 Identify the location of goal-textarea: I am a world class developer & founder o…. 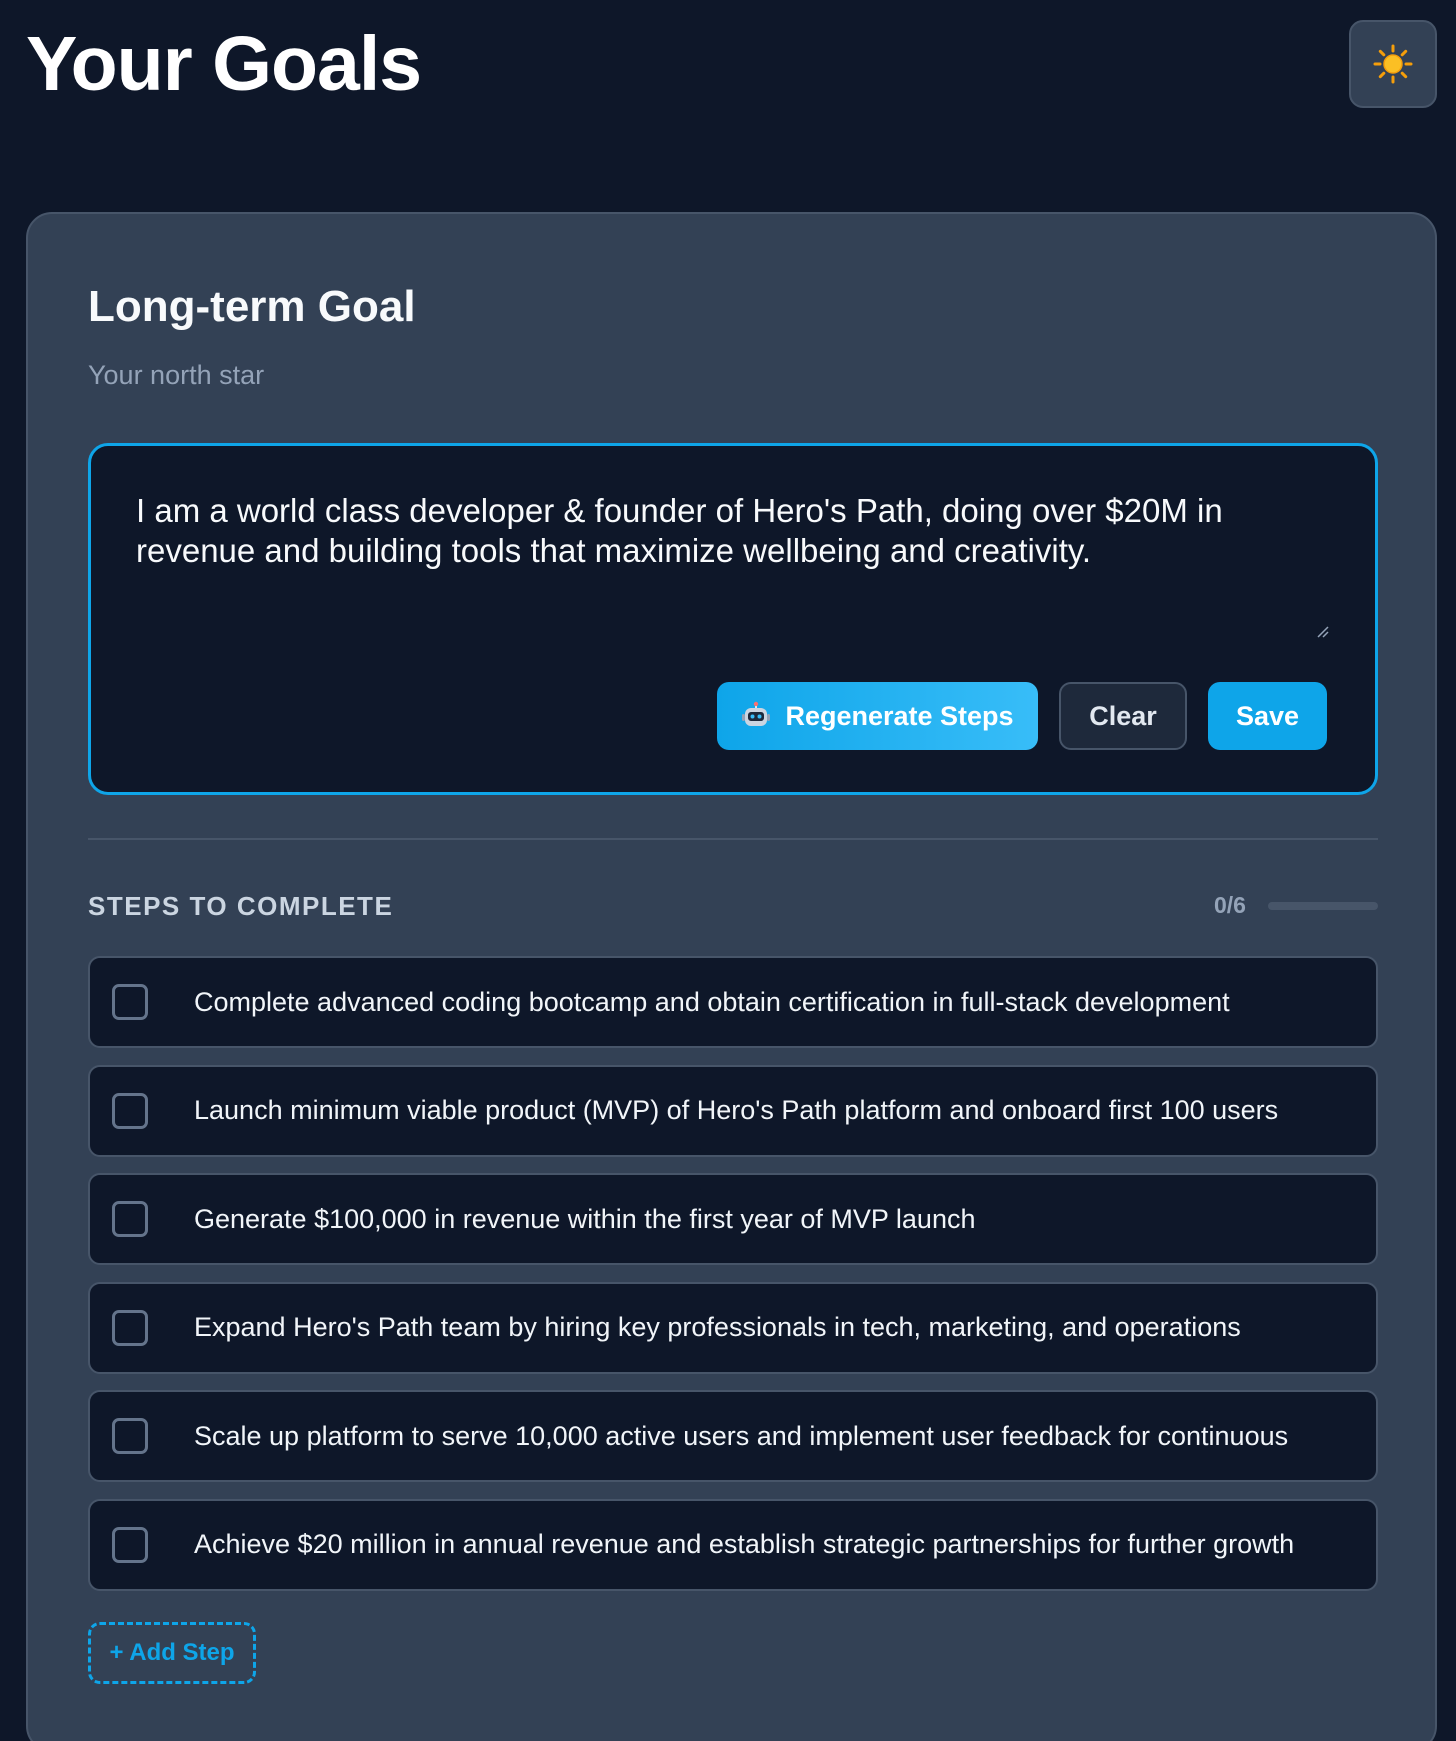
(736, 558).